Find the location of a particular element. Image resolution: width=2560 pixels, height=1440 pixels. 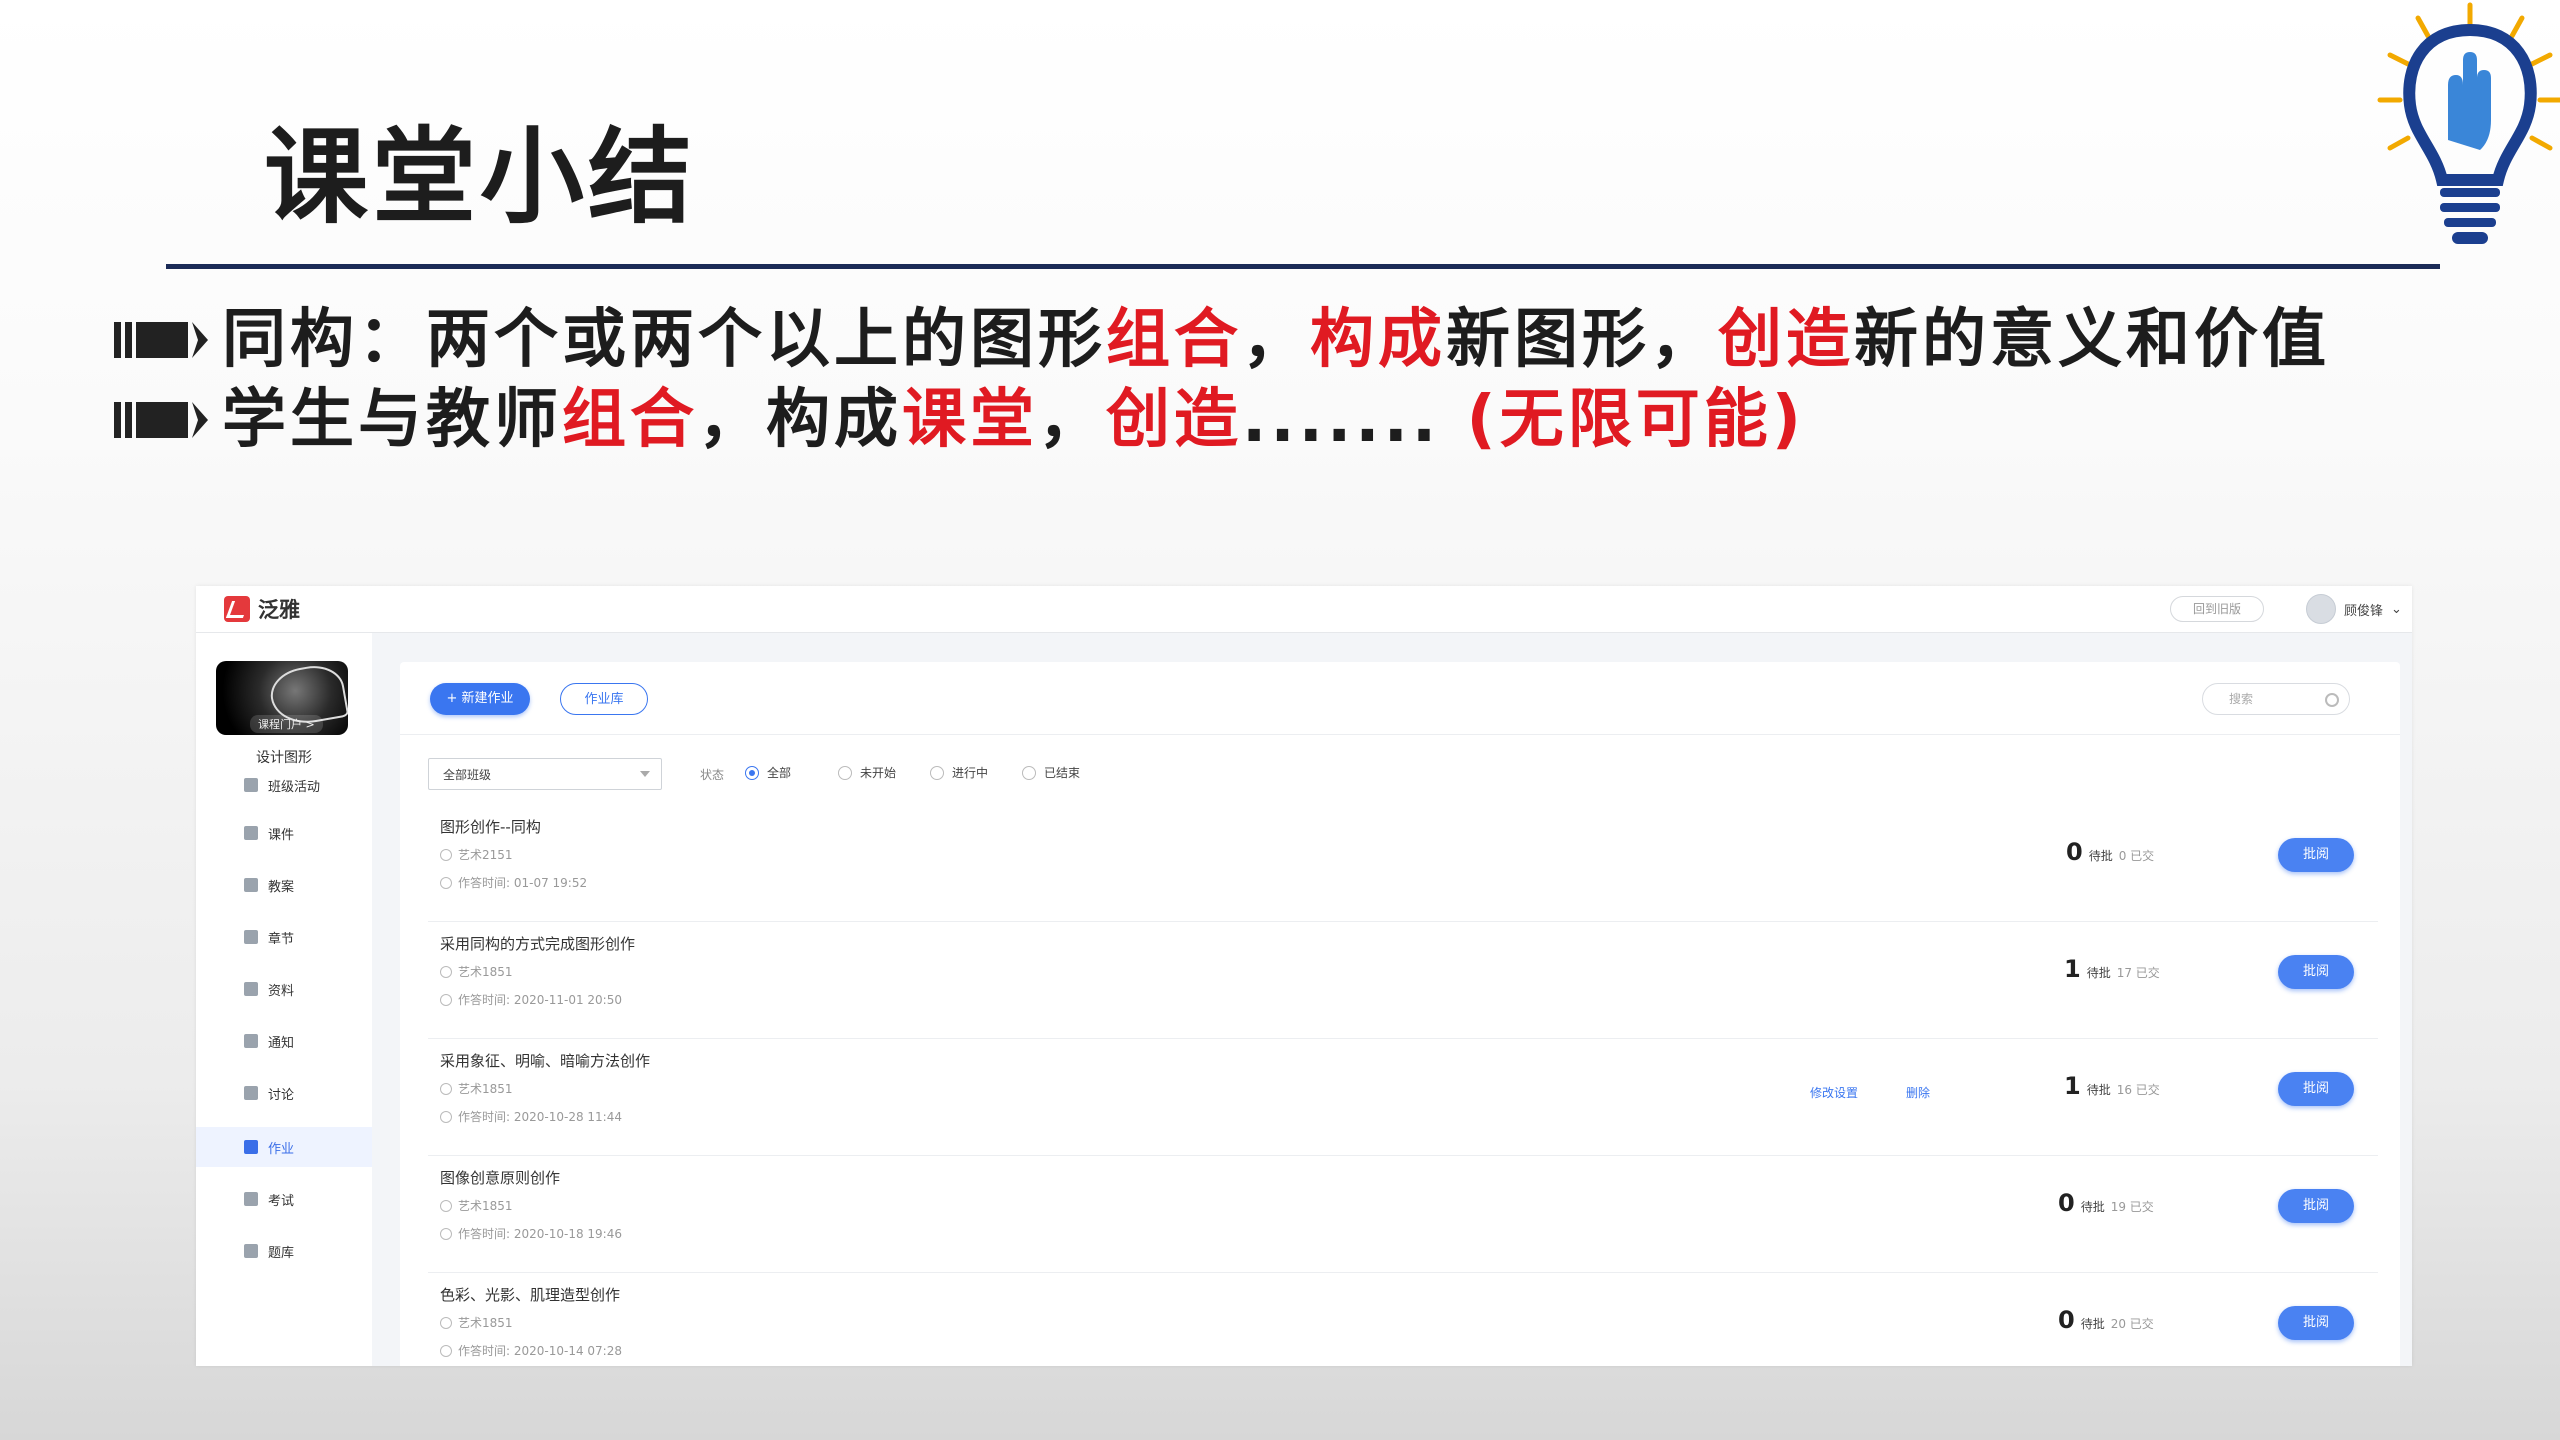

class-select: 全部班级 is located at coordinates (545, 774).